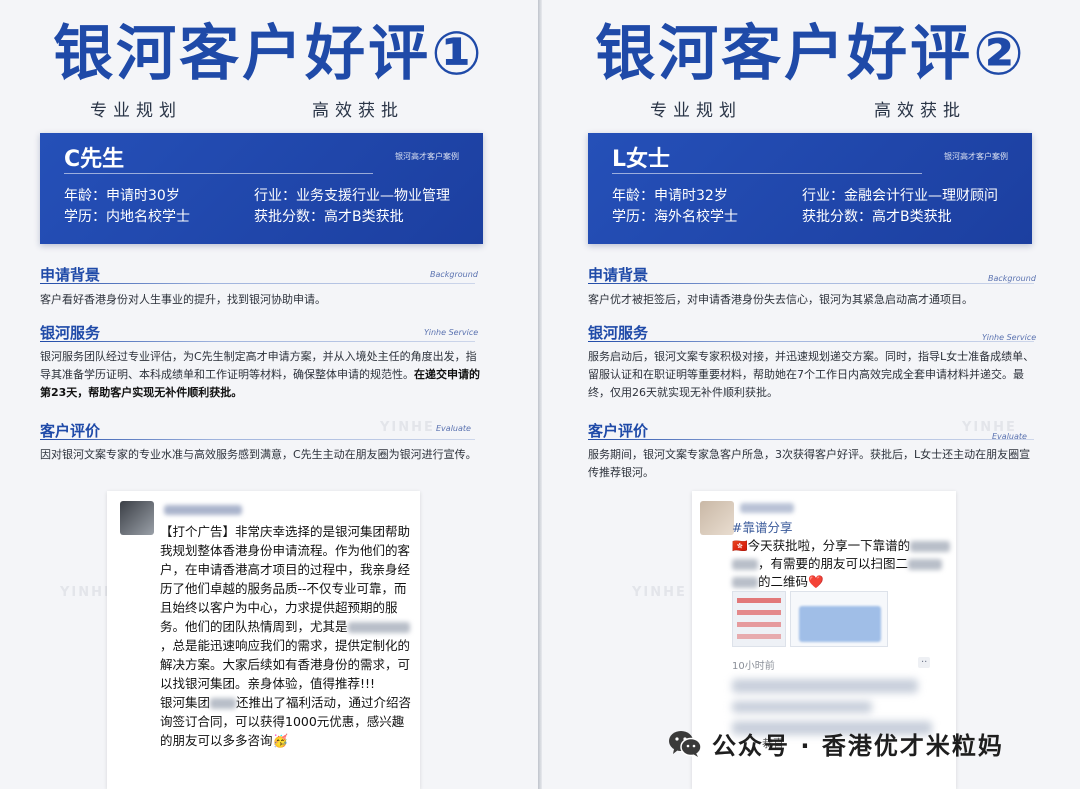 This screenshot has height=789, width=1080. What do you see at coordinates (127, 217) in the screenshot?
I see `client-education: 学历：内地名校学士` at bounding box center [127, 217].